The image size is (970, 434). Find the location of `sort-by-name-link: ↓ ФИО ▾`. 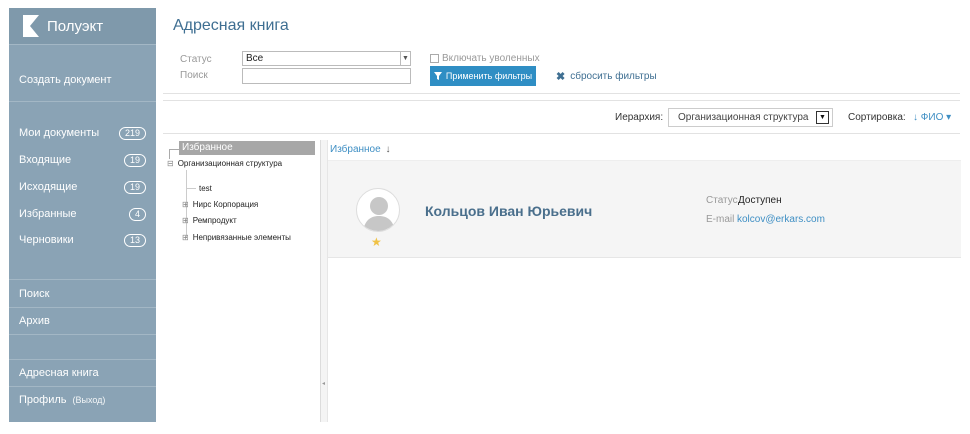

sort-by-name-link: ↓ ФИО ▾ is located at coordinates (932, 117).